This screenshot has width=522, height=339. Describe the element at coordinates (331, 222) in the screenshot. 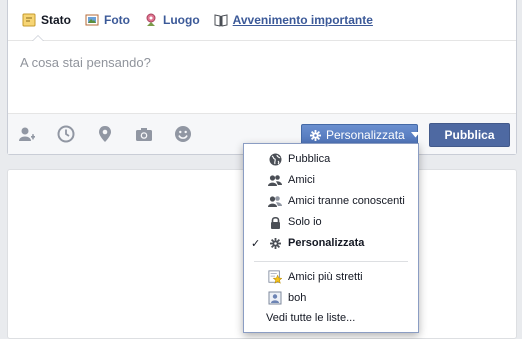

I see `privacy-option-only-me: Solo io` at that location.